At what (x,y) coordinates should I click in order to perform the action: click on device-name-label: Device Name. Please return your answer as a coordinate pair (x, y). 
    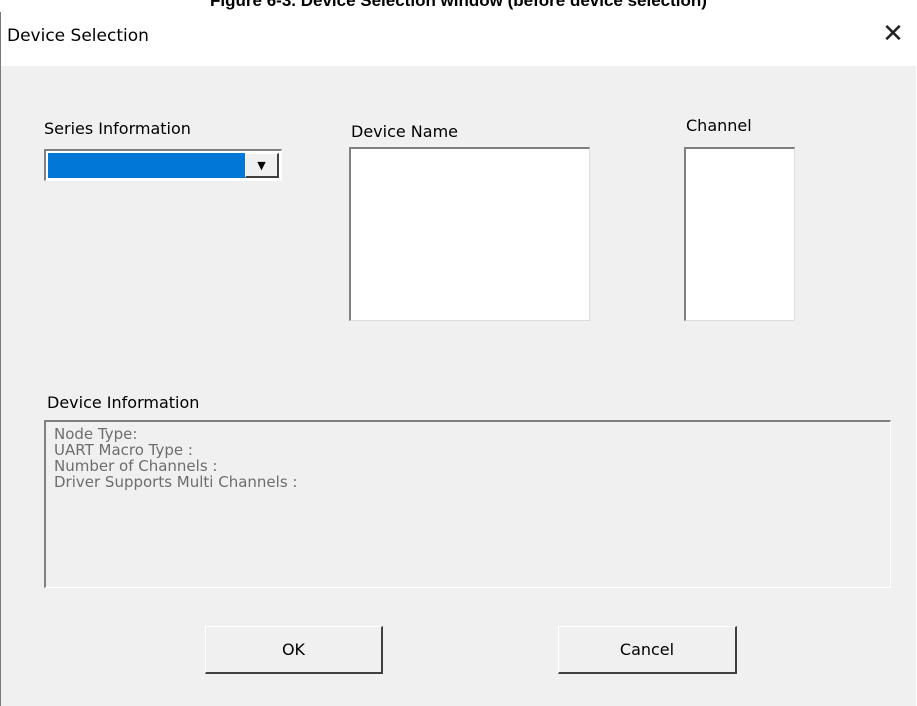
    Looking at the image, I should click on (405, 131).